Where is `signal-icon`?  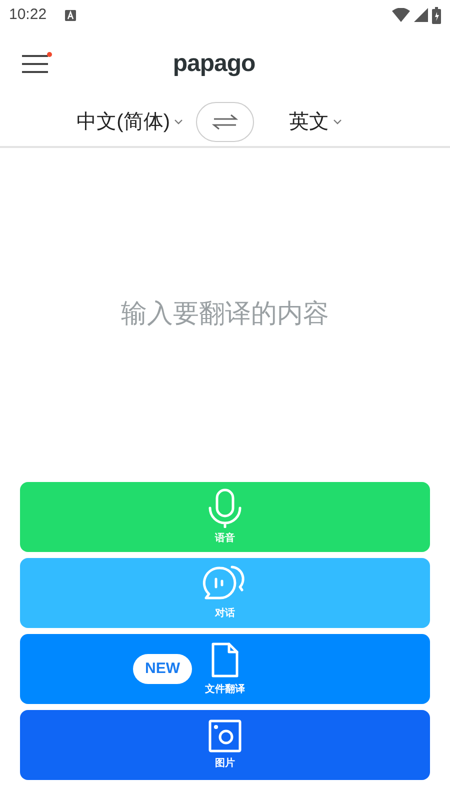
signal-icon is located at coordinates (421, 15).